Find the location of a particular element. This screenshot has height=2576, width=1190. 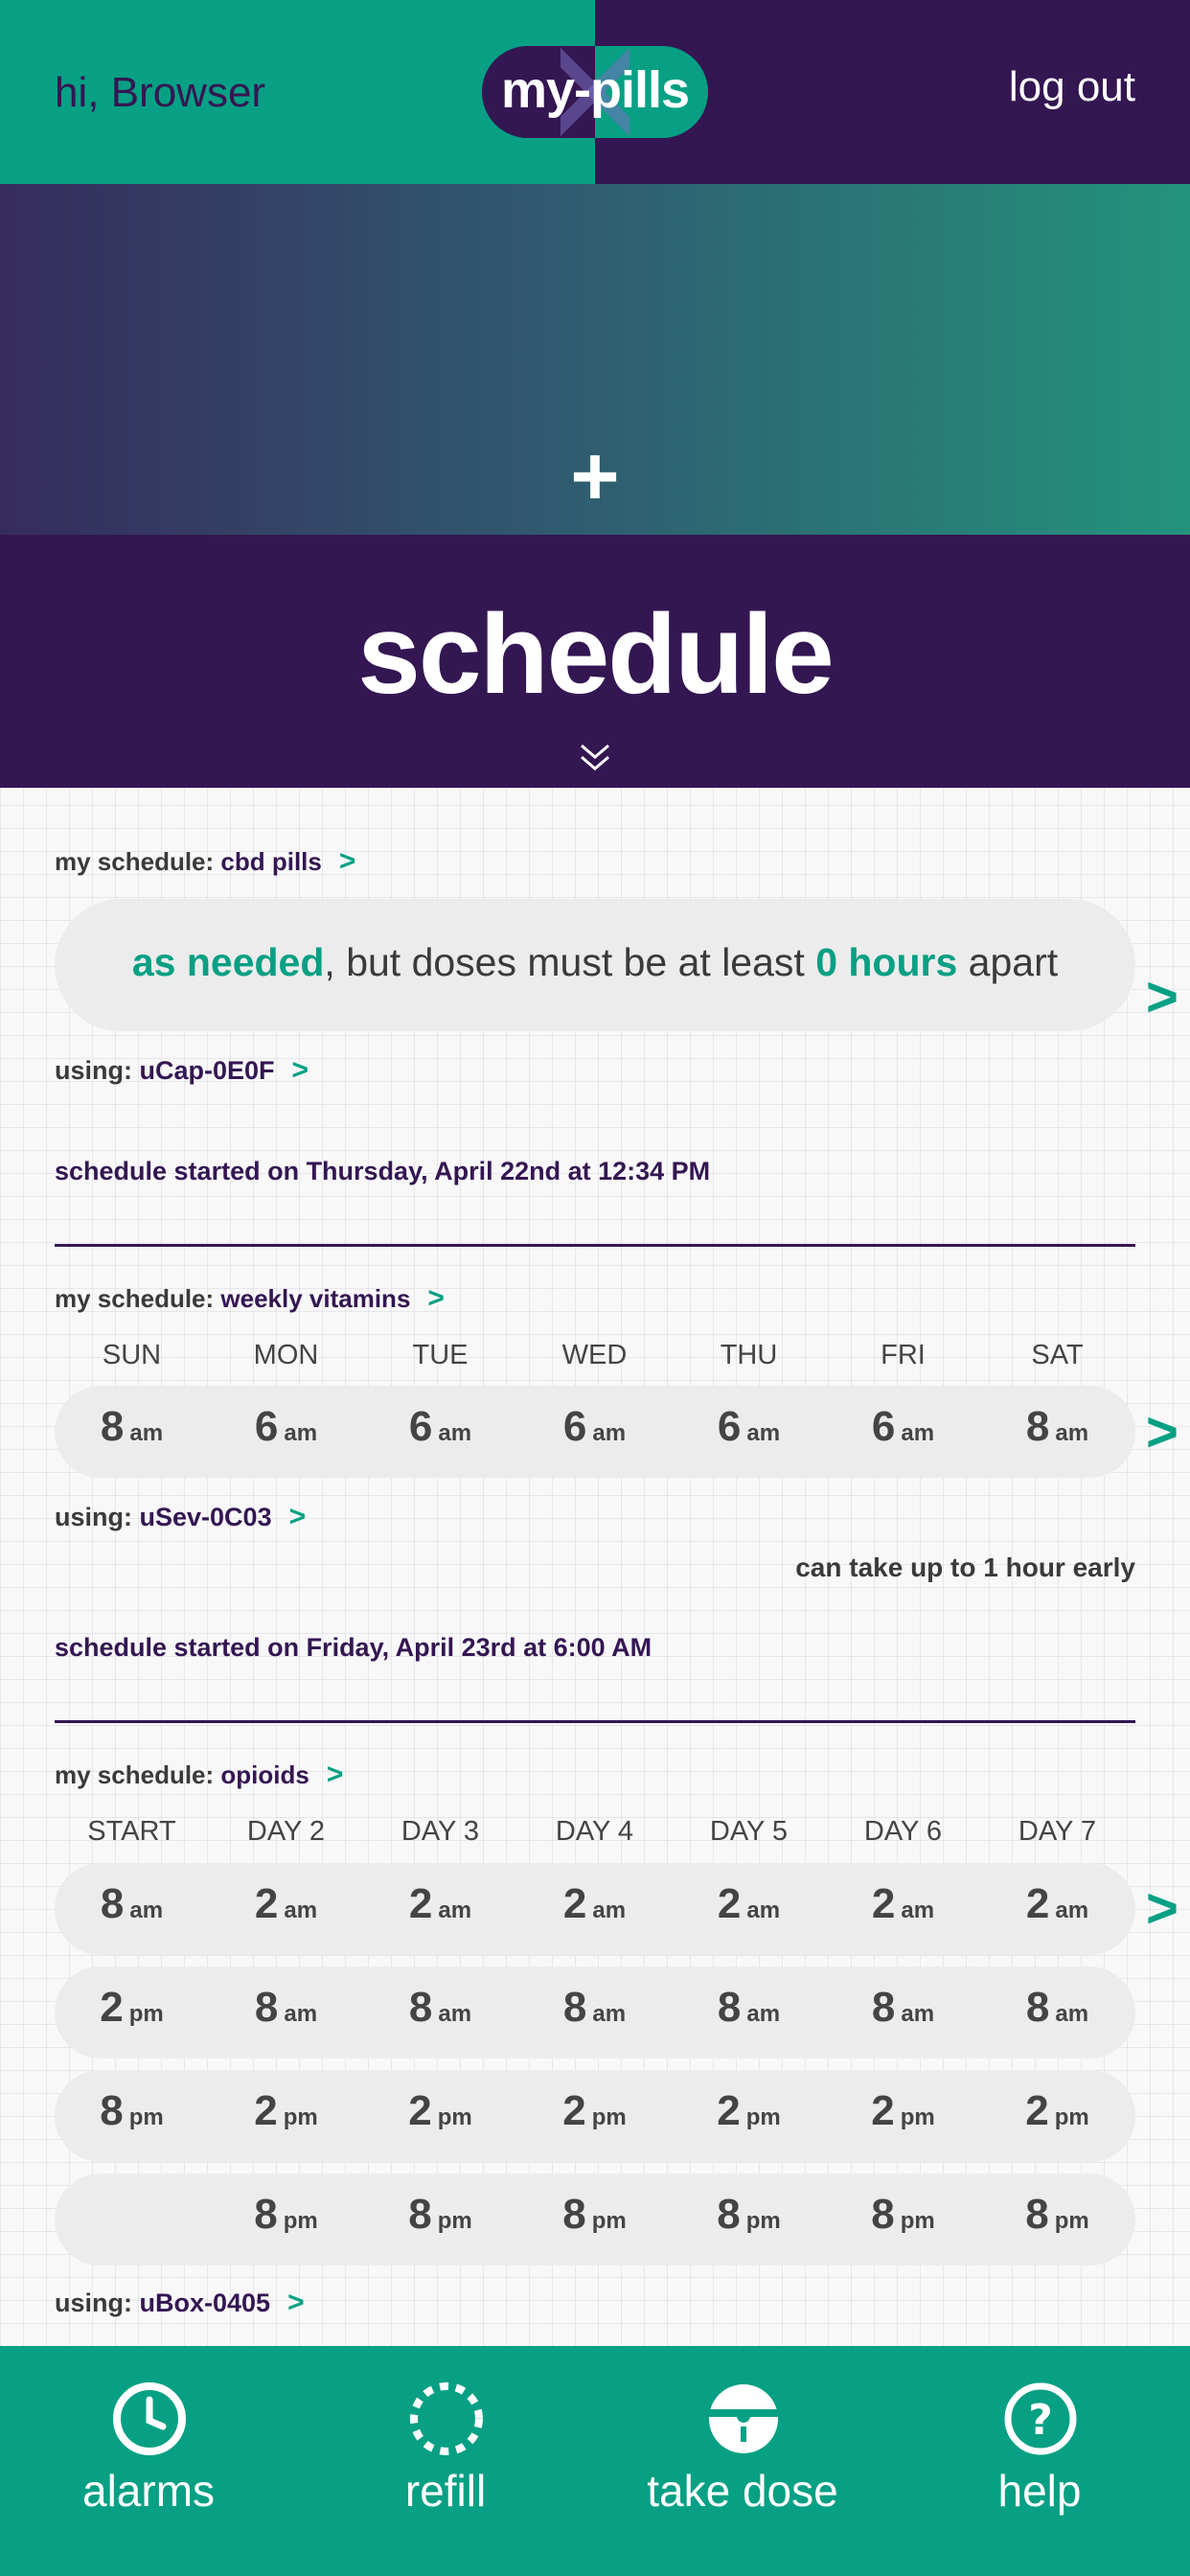

day-header: DAY 3 is located at coordinates (440, 1832).